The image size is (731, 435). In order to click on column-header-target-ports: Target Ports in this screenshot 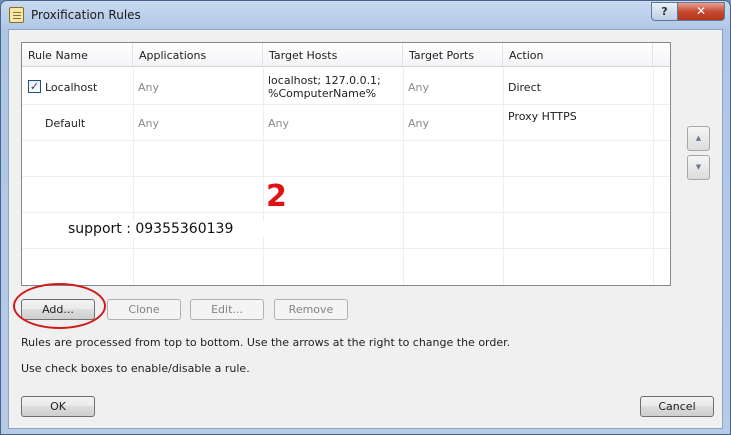, I will do `click(453, 55)`.